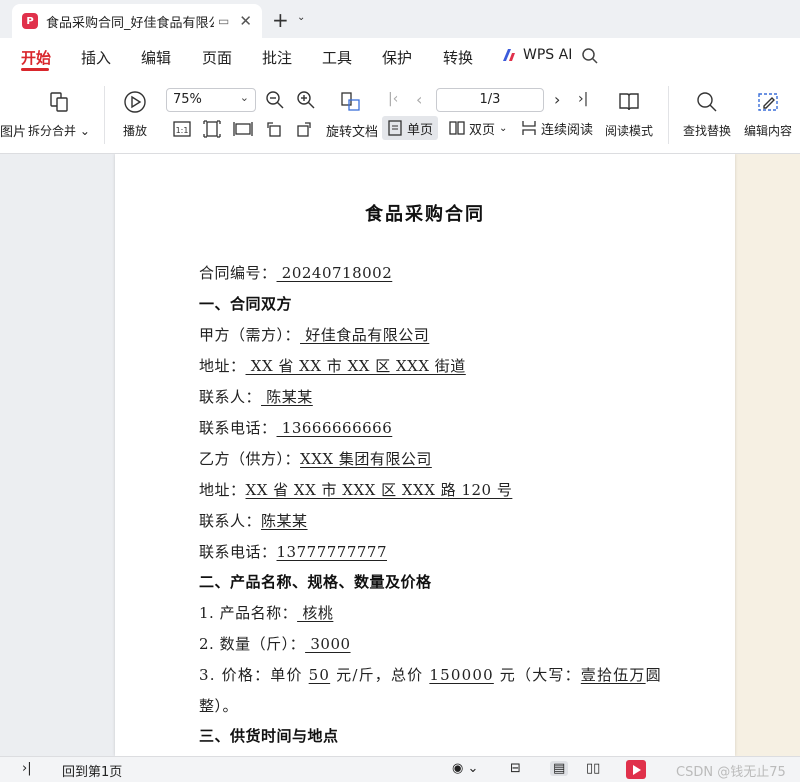 Image resolution: width=800 pixels, height=782 pixels. What do you see at coordinates (332, 366) in the screenshot?
I see `party-a-address-line: 地址： XX 省 XX 市 XX 区 XXX 街道` at bounding box center [332, 366].